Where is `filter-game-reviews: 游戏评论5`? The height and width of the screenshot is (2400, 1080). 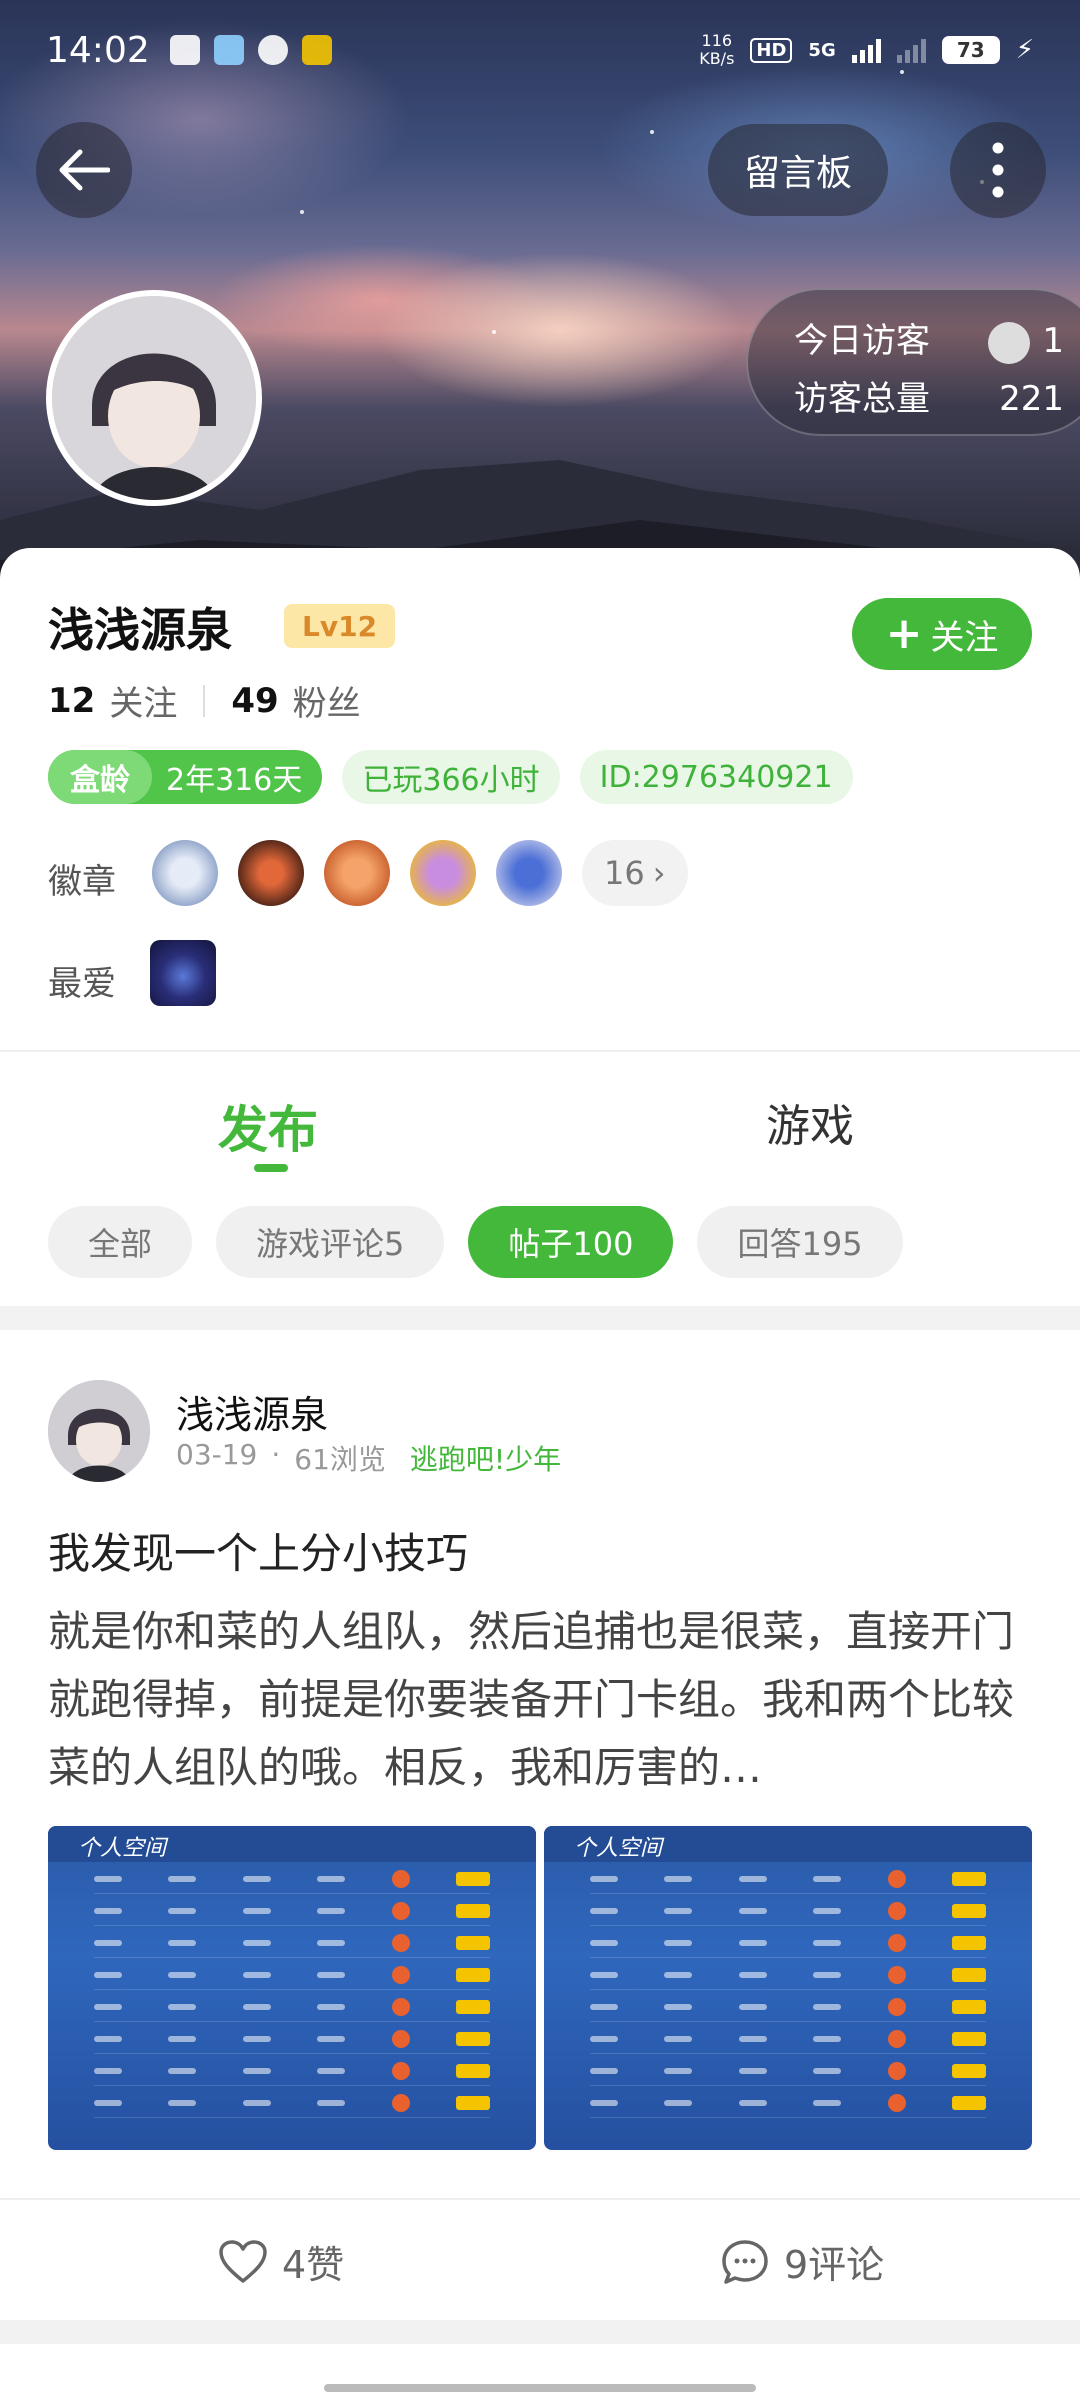 filter-game-reviews: 游戏评论5 is located at coordinates (330, 1242).